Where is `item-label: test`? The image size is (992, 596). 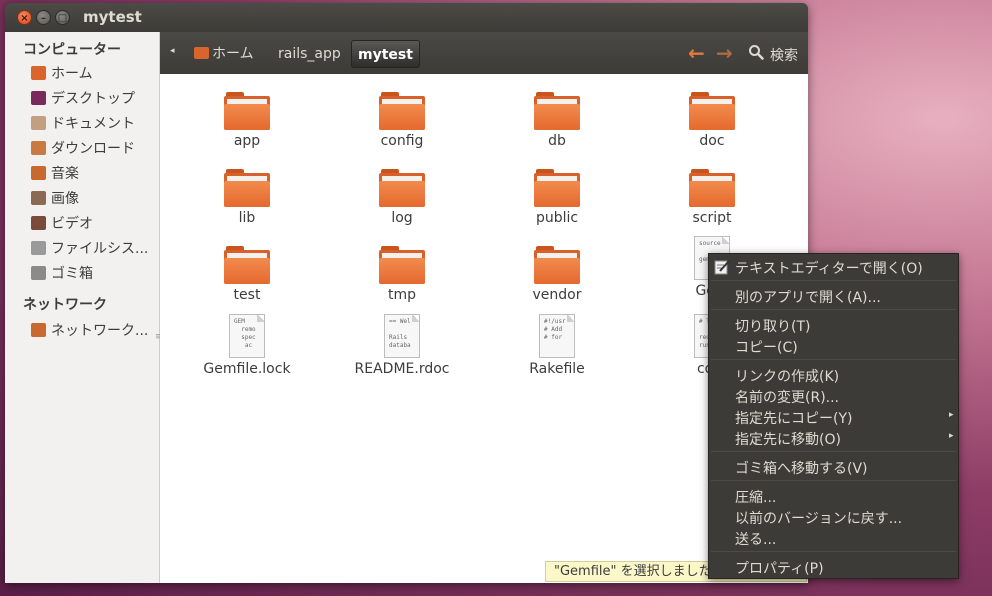
item-label: test is located at coordinates (247, 295).